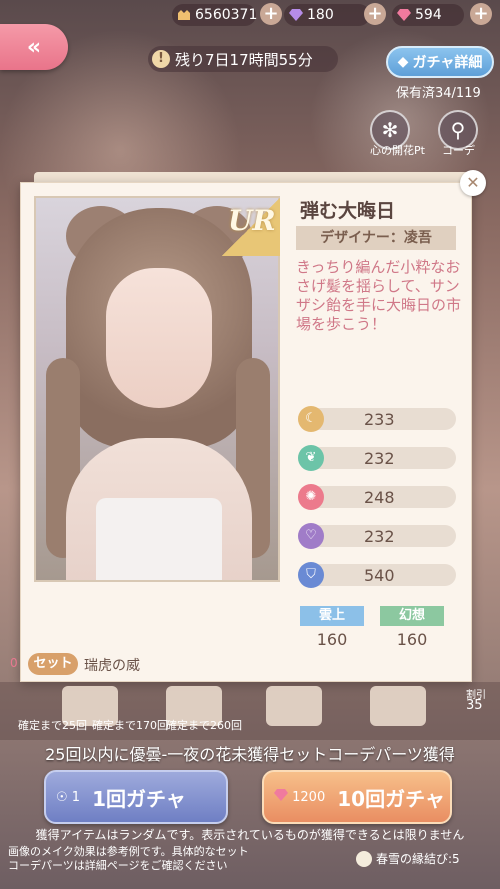  I want to click on coin-value: 6560371, so click(226, 15).